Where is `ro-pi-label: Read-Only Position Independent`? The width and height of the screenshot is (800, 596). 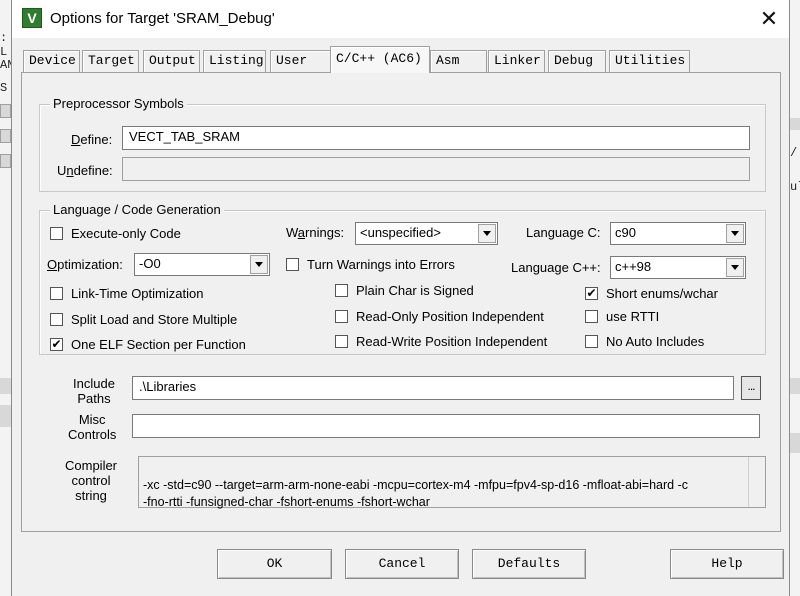
ro-pi-label: Read-Only Position Independent is located at coordinates (450, 316).